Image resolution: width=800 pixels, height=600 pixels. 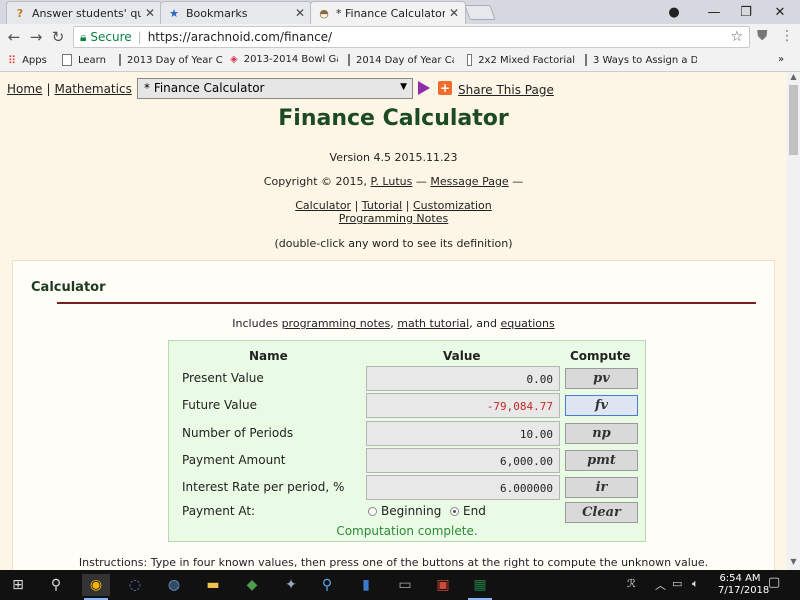 I want to click on customization-link: Customization, so click(x=452, y=205).